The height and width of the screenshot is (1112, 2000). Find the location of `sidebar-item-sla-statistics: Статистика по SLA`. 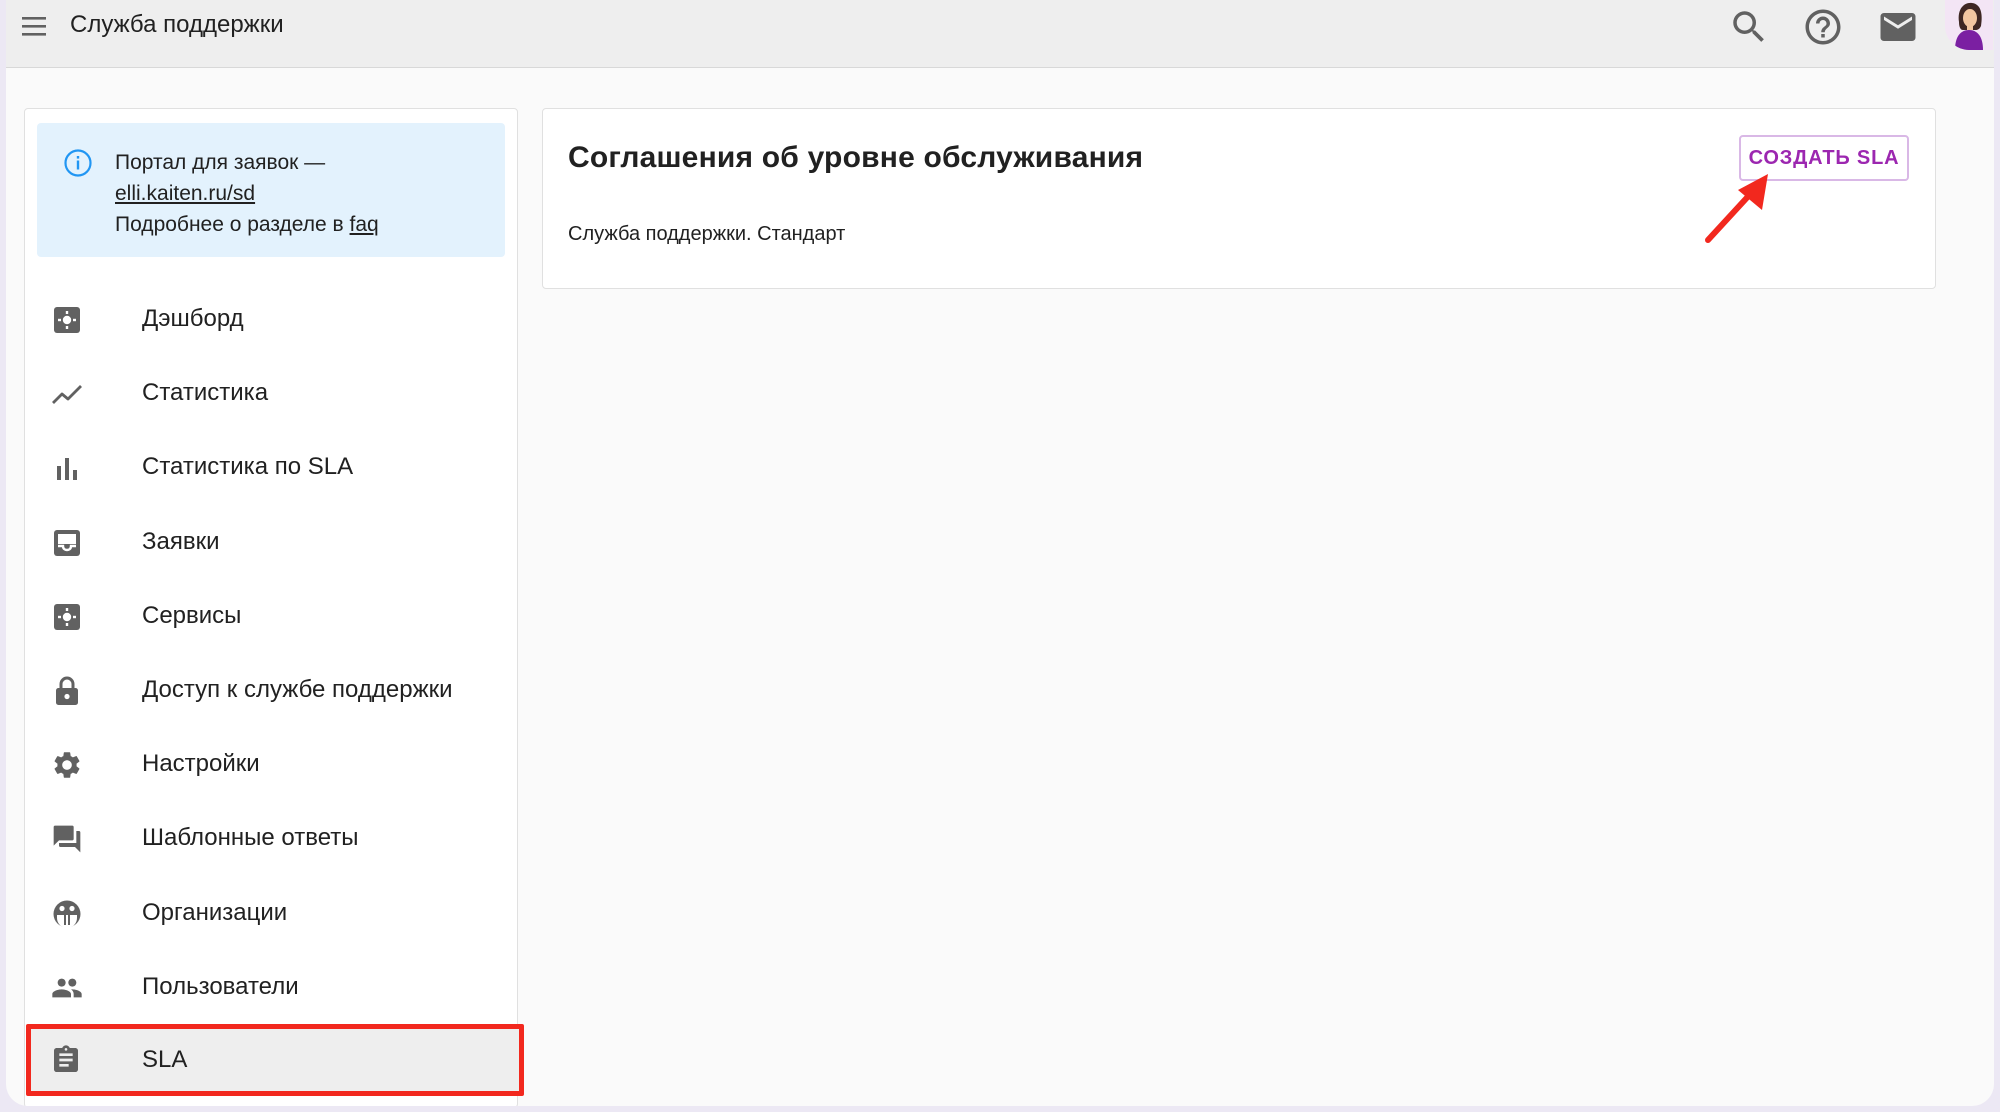

sidebar-item-sla-statistics: Статистика по SLA is located at coordinates (272, 467).